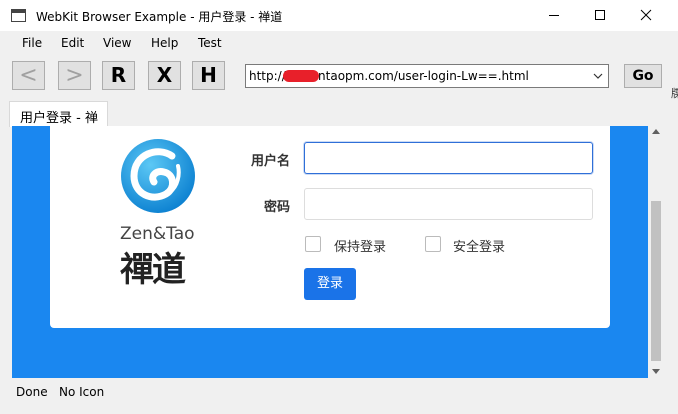  Describe the element at coordinates (448, 158) in the screenshot. I see `username-input` at that location.